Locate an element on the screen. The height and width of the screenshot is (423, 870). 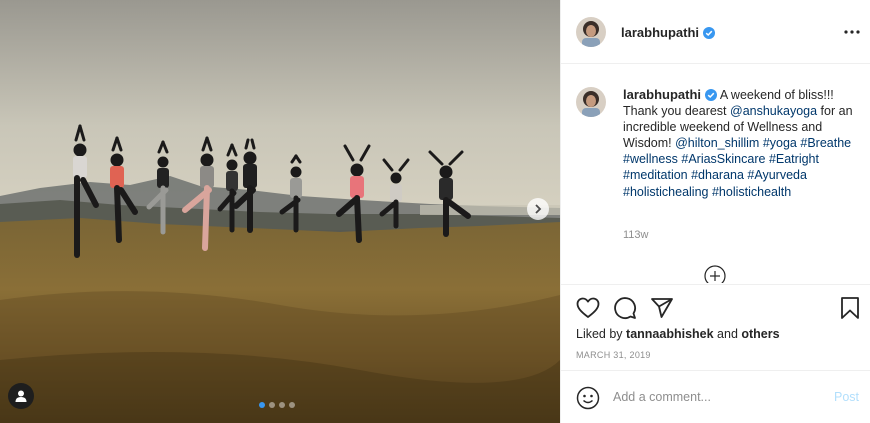
more-icon is located at coordinates (852, 32).